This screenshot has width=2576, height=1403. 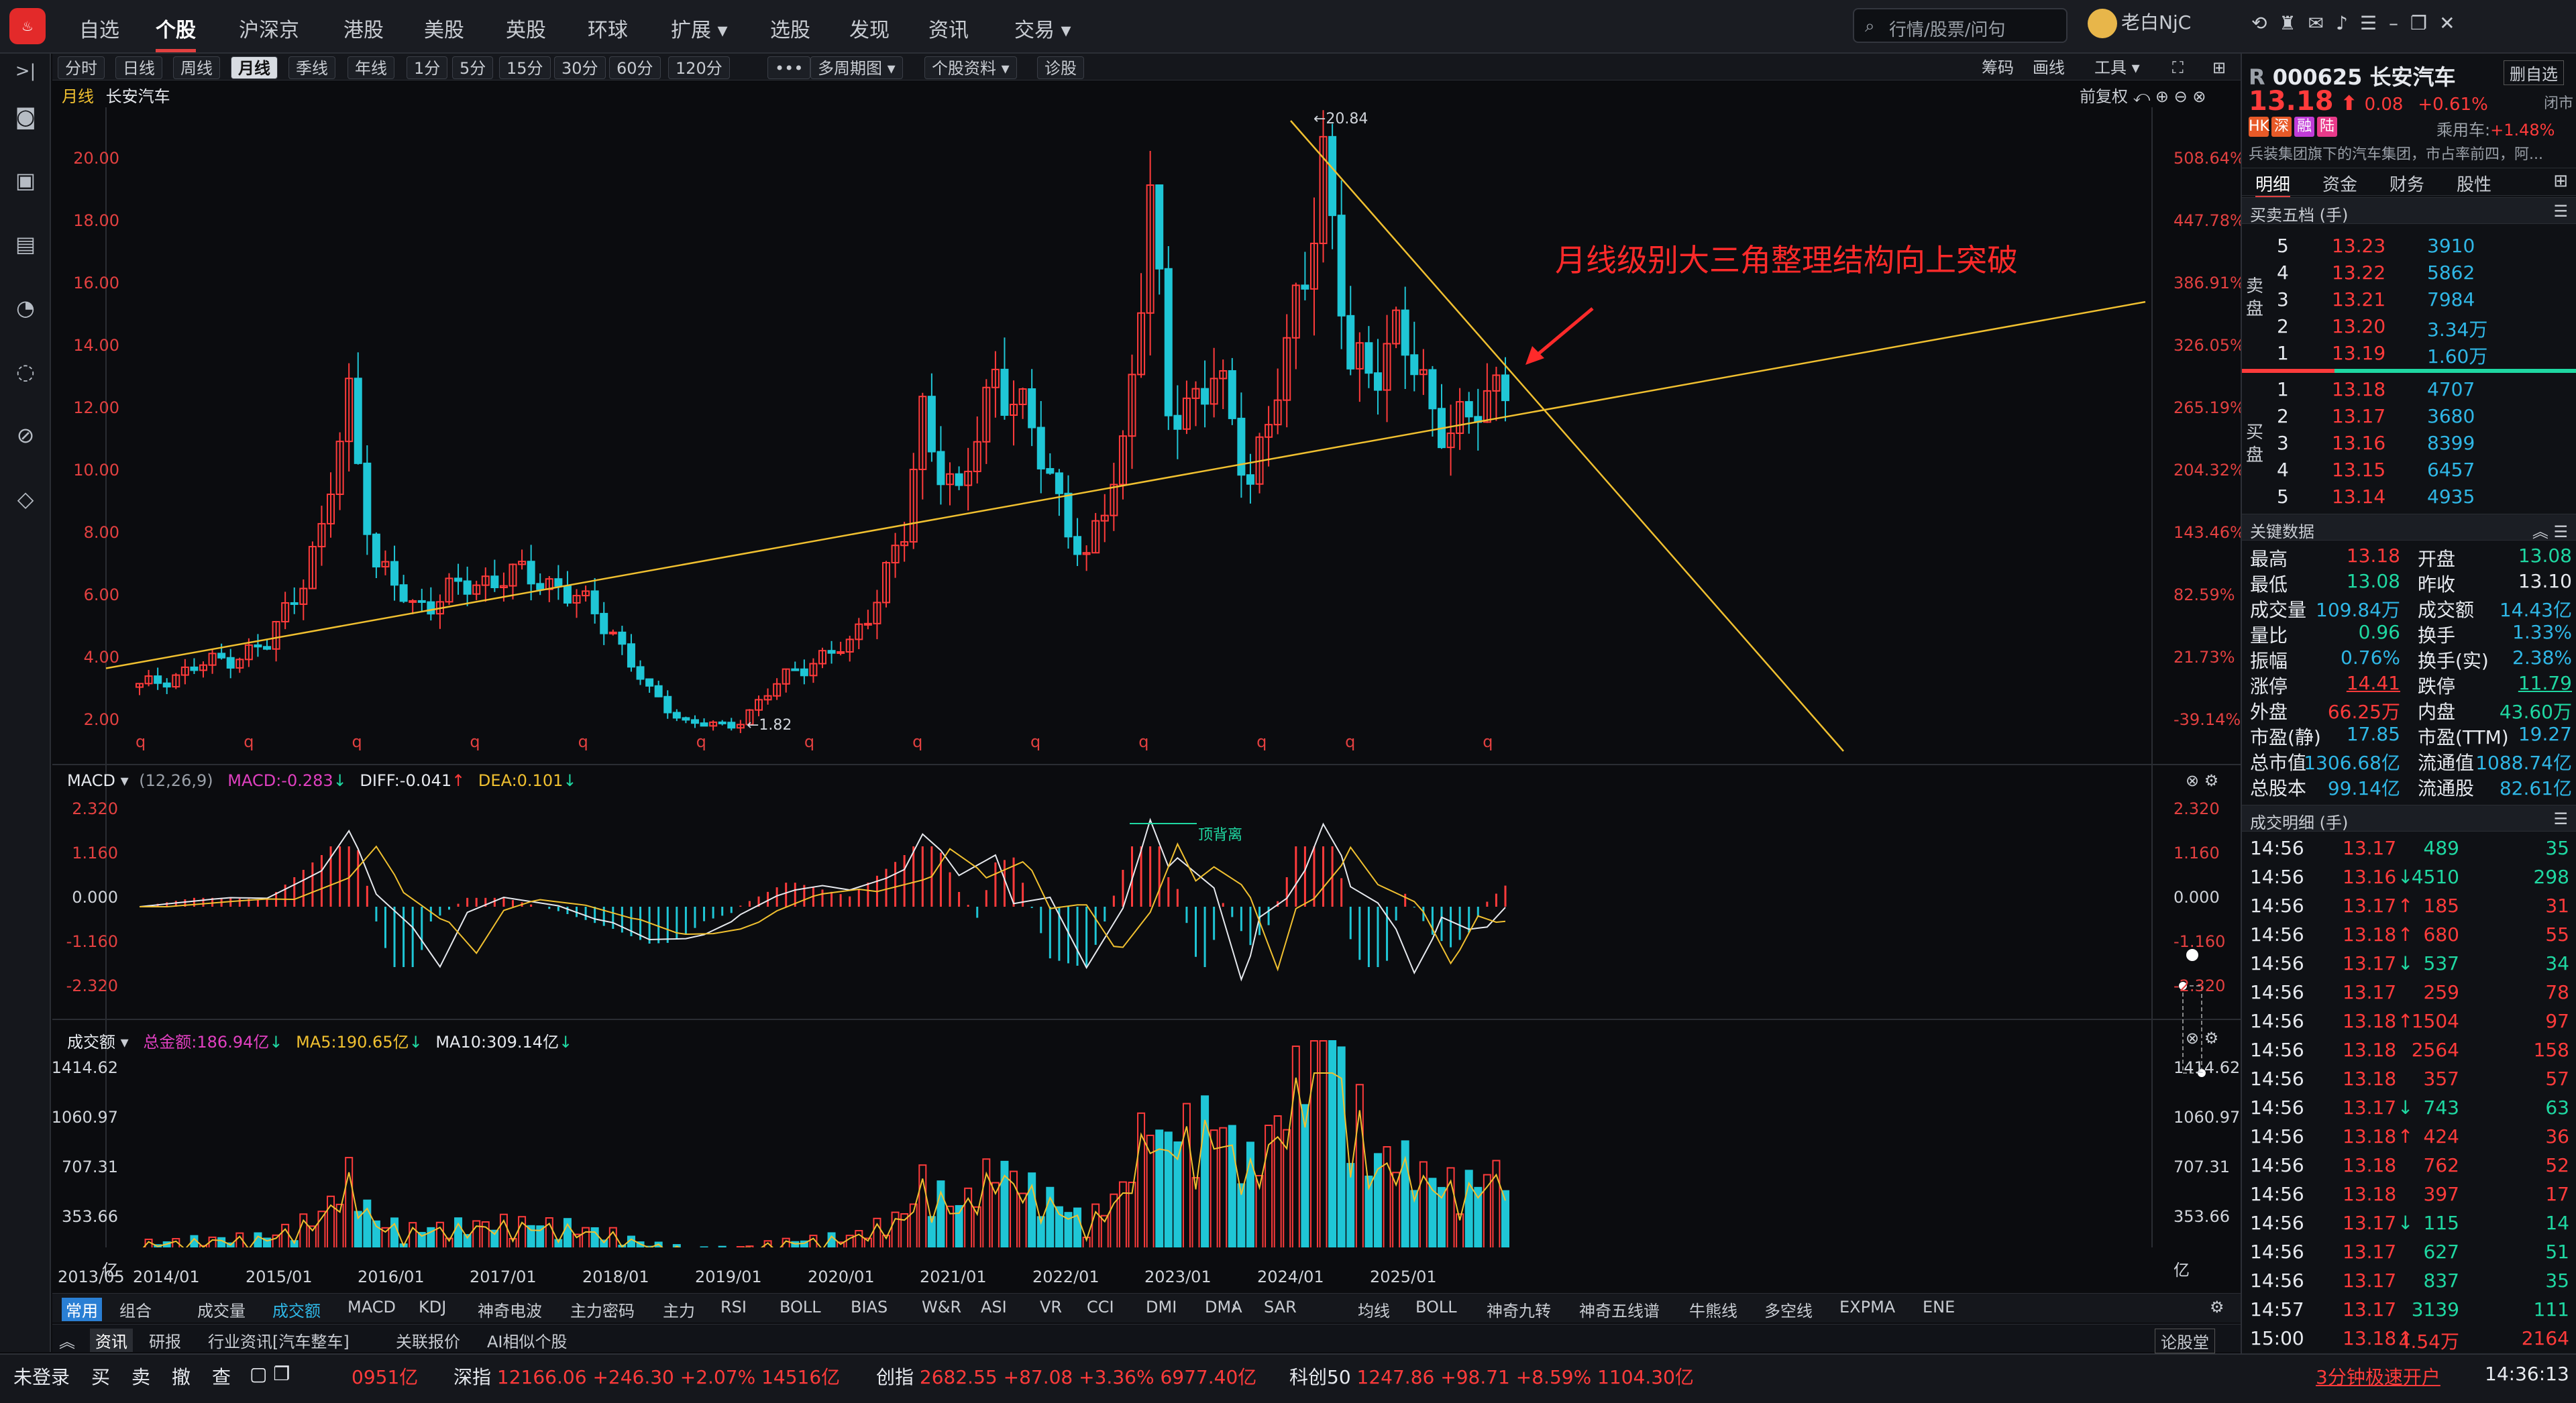 What do you see at coordinates (941, 1307) in the screenshot?
I see `indicator-tab-12: W&R` at bounding box center [941, 1307].